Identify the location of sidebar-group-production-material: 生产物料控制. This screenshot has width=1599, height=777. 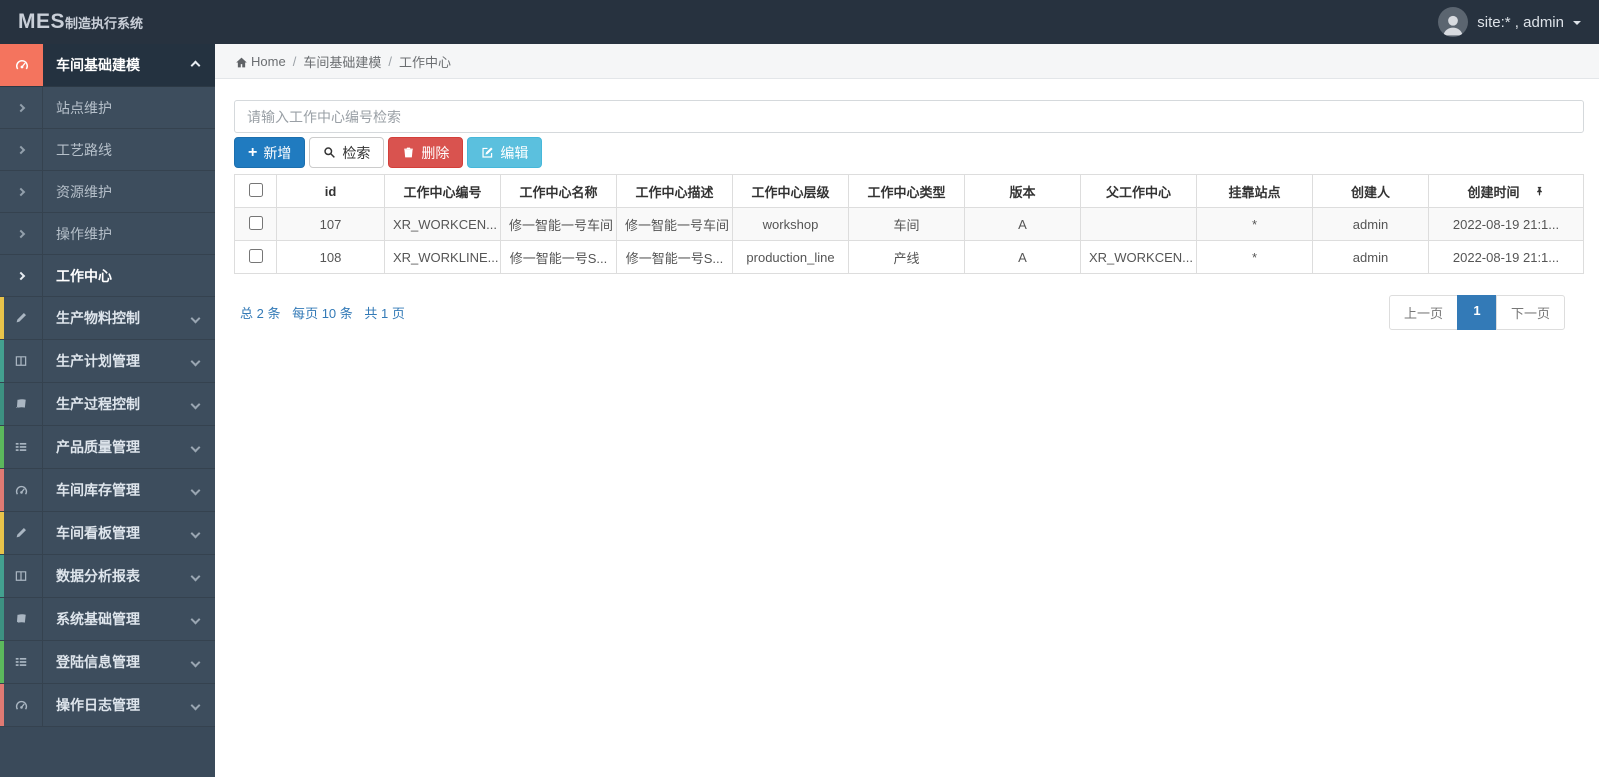
(107, 318).